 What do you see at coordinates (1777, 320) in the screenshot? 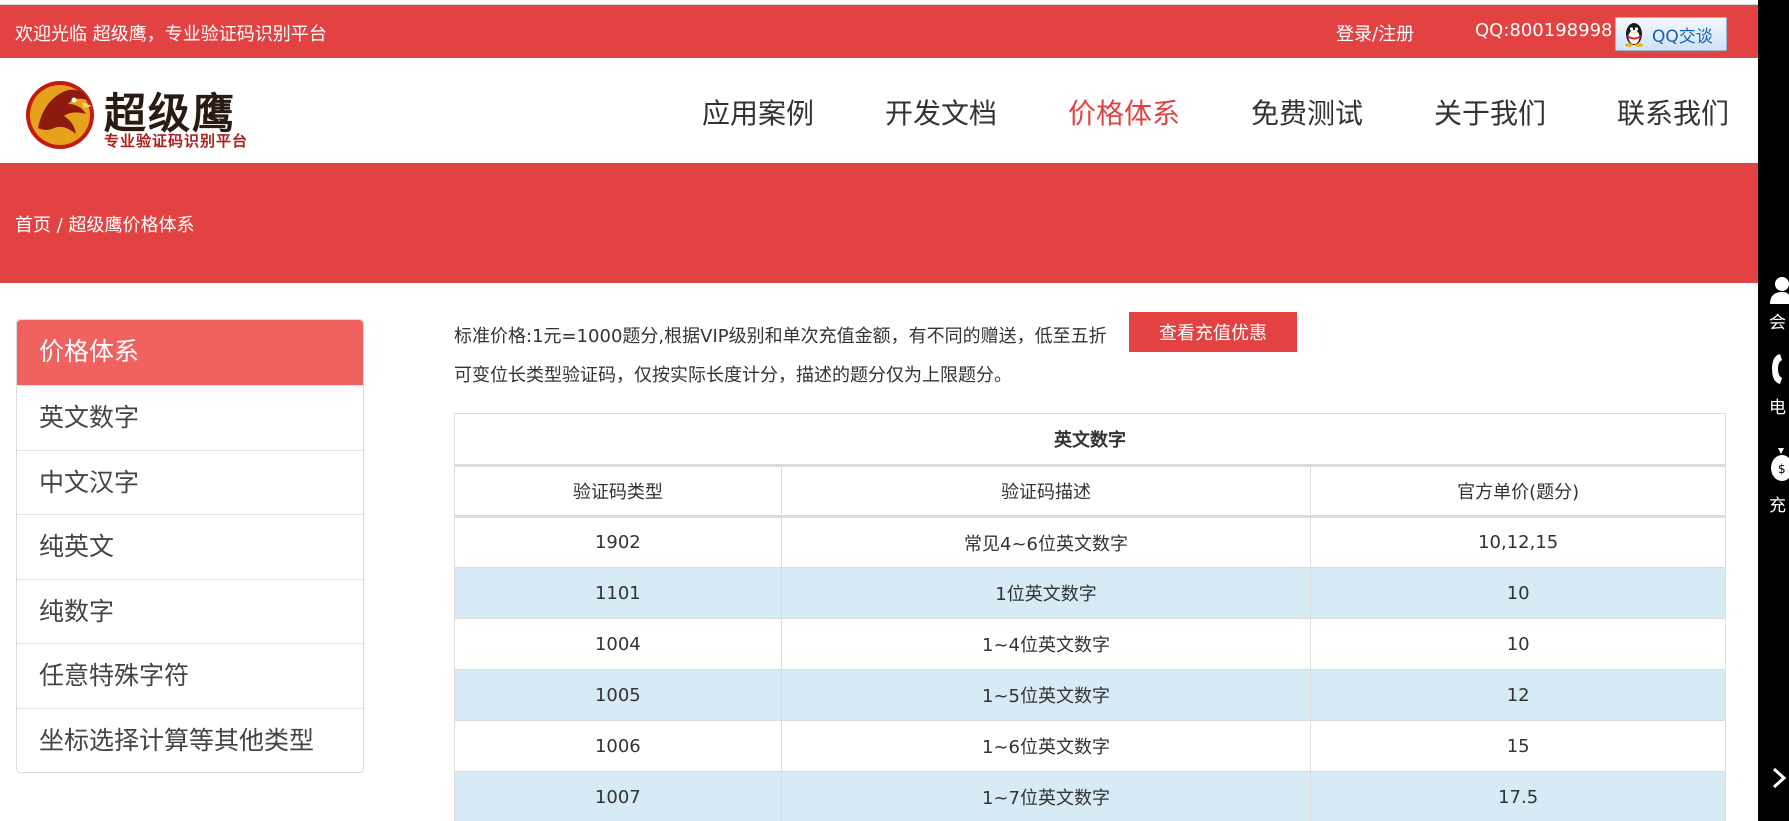
I see `dock-label-member: 会` at bounding box center [1777, 320].